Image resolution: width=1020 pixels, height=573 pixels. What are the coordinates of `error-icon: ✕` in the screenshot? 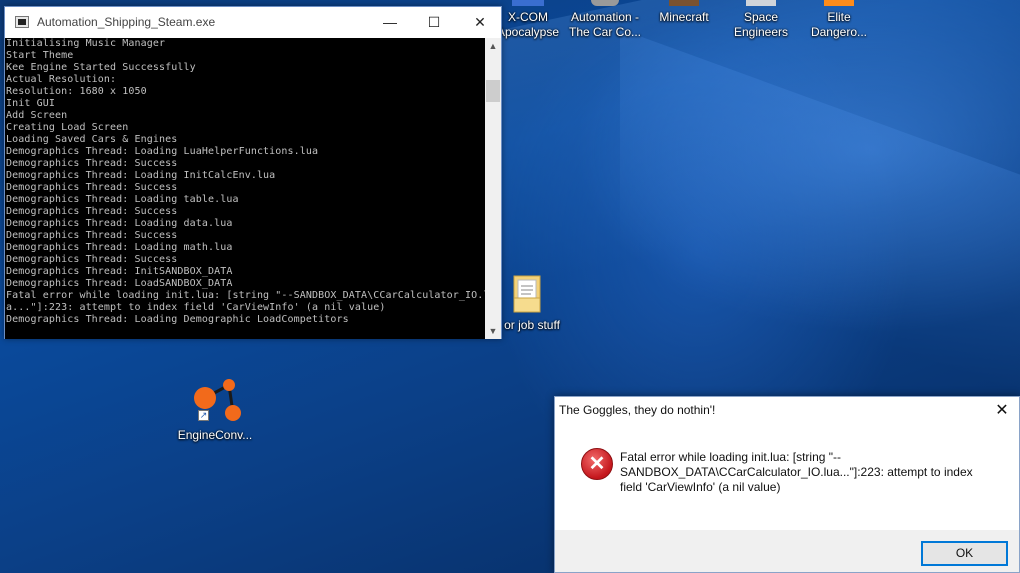 It's located at (597, 464).